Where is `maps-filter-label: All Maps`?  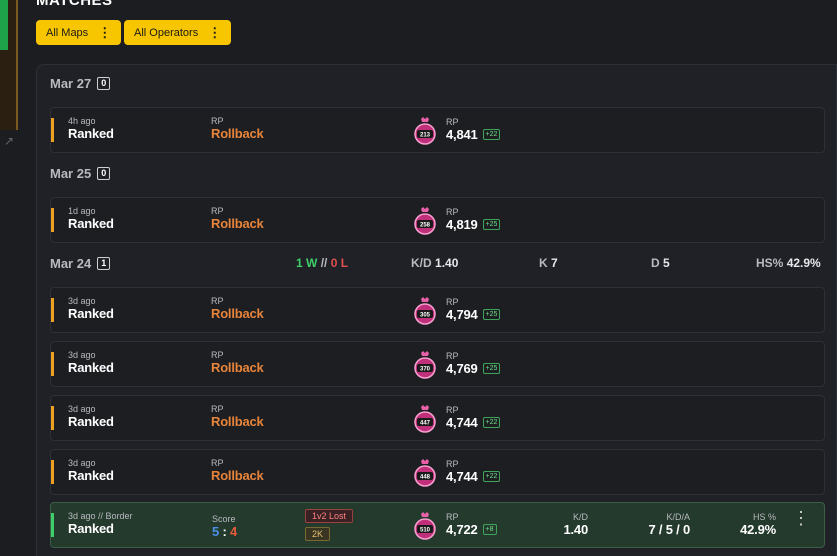 maps-filter-label: All Maps is located at coordinates (67, 32).